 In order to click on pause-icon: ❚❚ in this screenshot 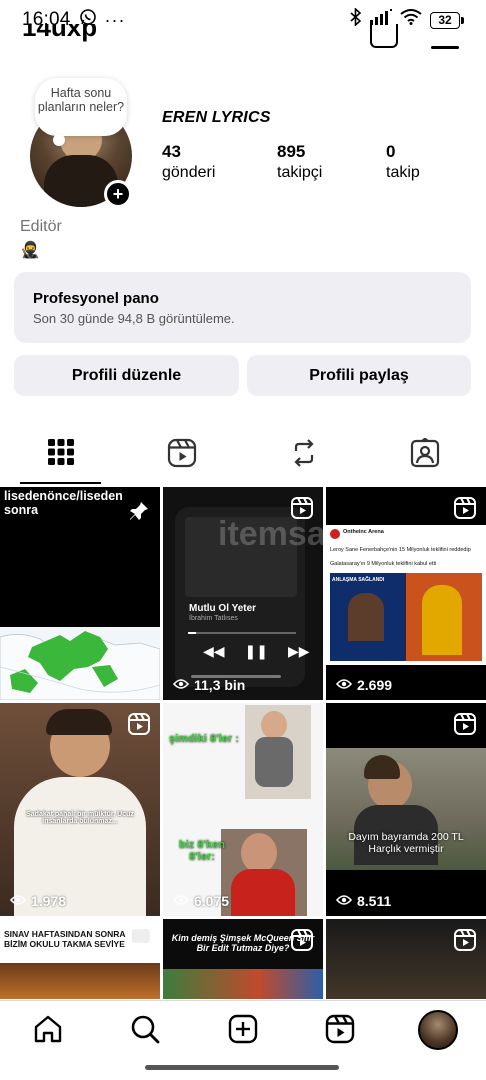, I will do `click(256, 651)`.